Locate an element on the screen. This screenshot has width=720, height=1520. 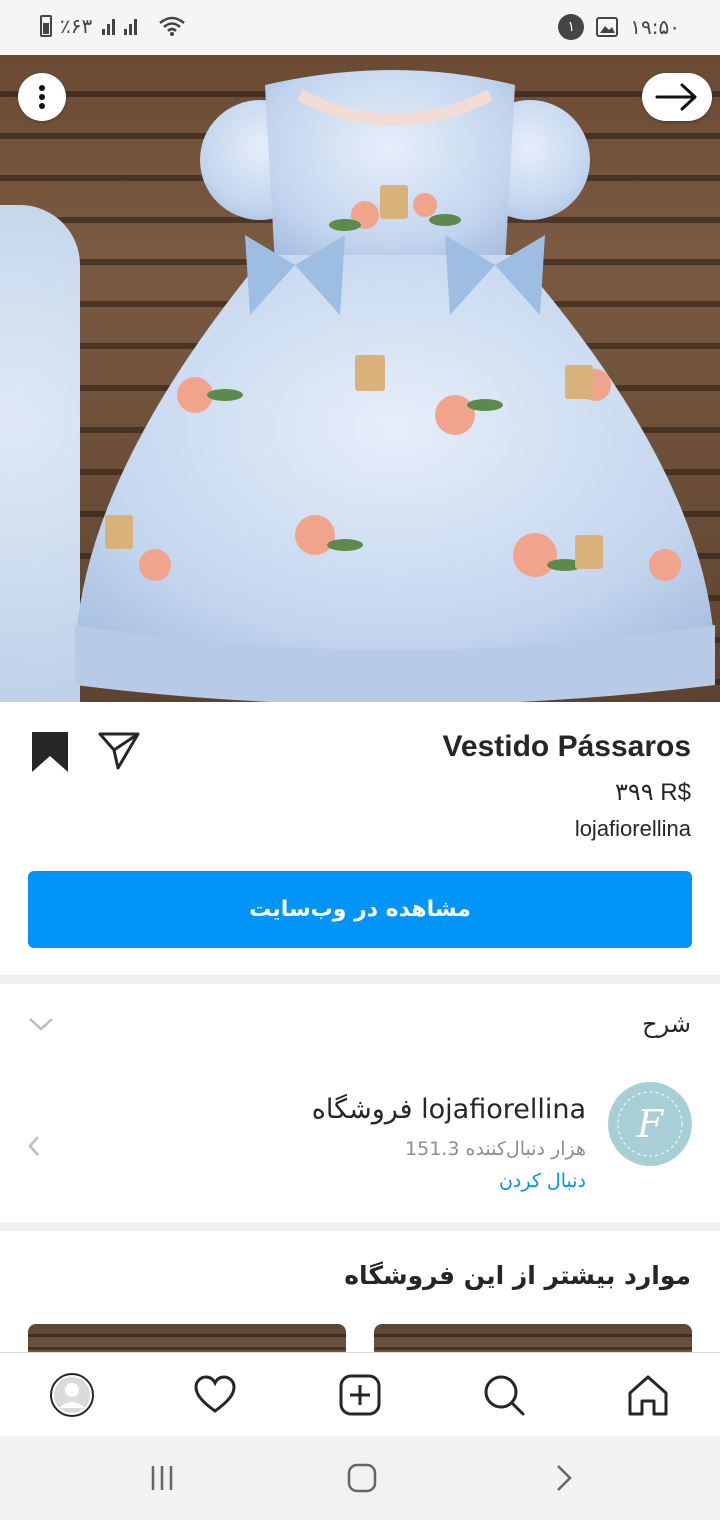
signal-icon is located at coordinates (120, 27).